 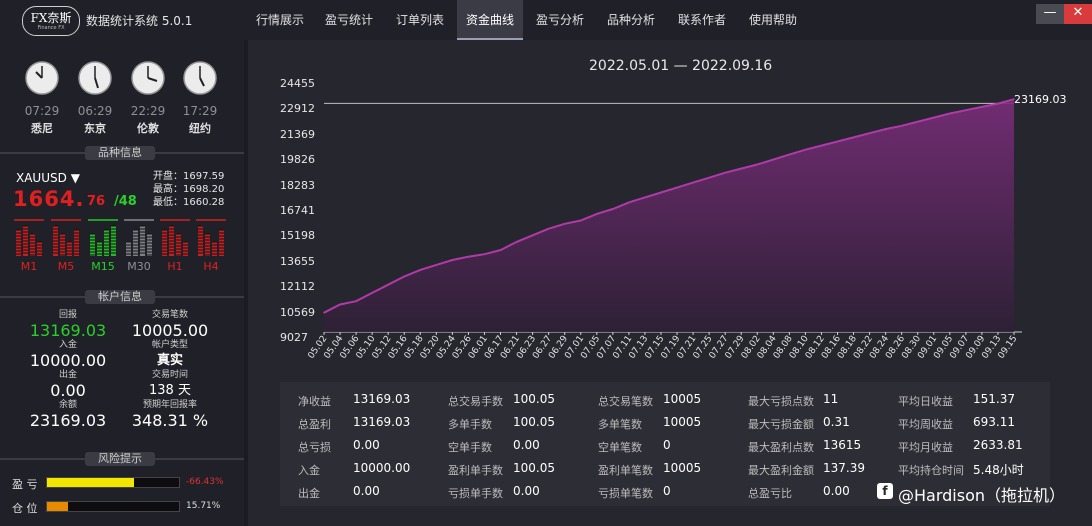 What do you see at coordinates (998, 470) in the screenshot?
I see `stat-value: 5.48小时` at bounding box center [998, 470].